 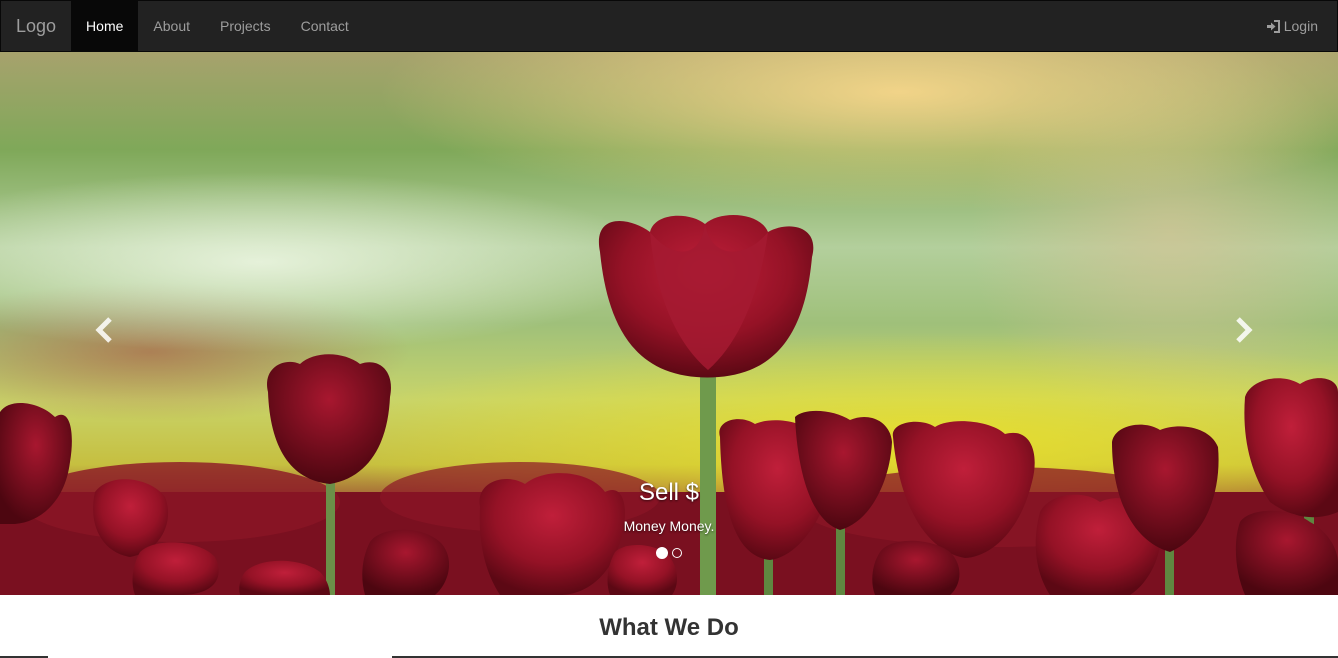 I want to click on carousel-indicators, so click(x=669, y=553).